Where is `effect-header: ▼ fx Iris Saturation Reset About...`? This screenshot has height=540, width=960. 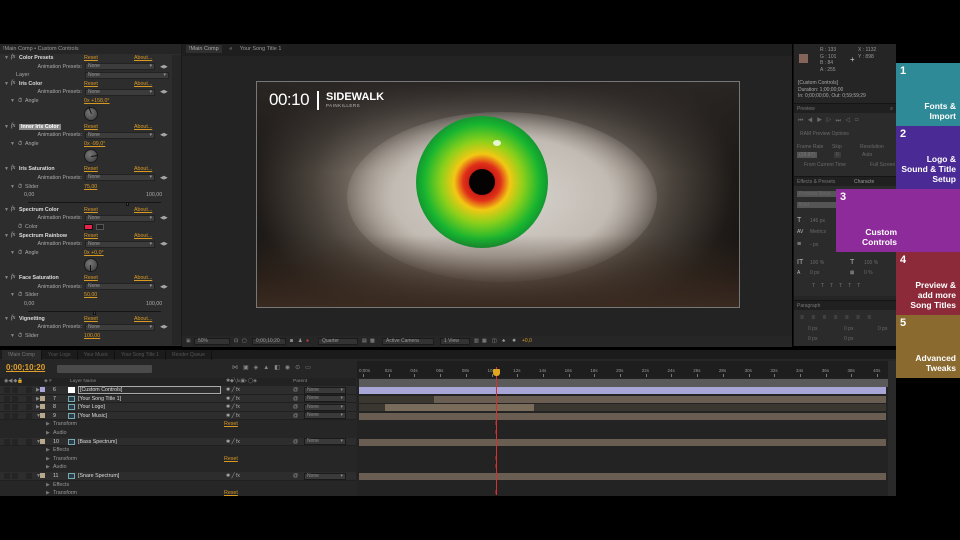
effect-header: ▼ fx Iris Saturation Reset About... is located at coordinates (90, 169).